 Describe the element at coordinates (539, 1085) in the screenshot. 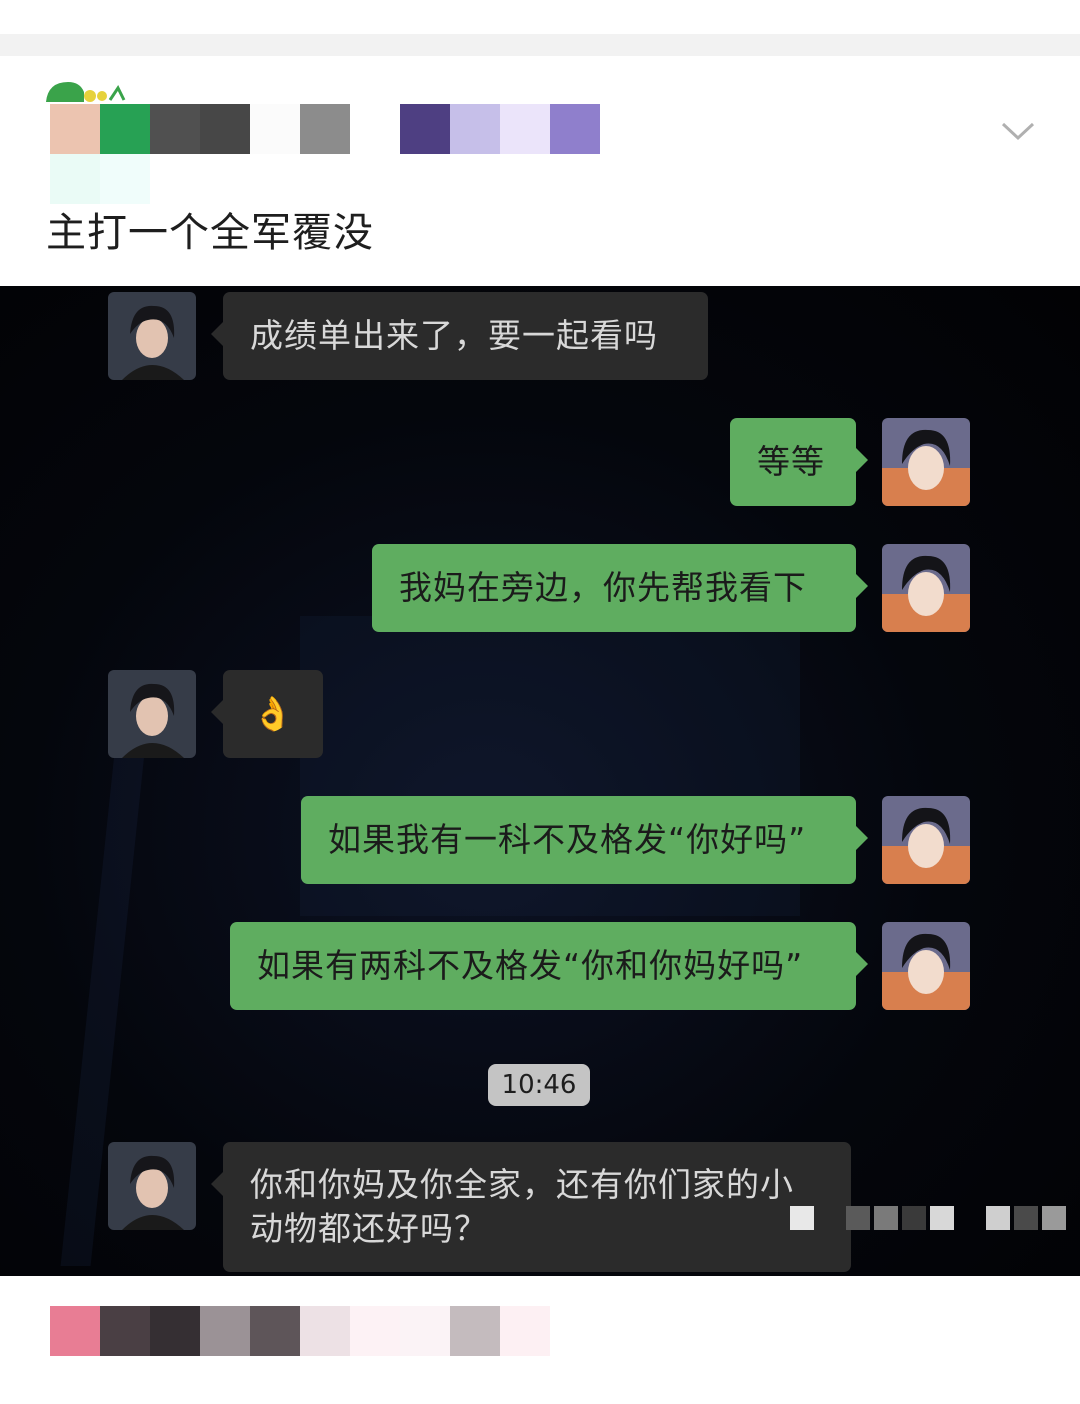

I see `message-timestamp: 10:46` at that location.